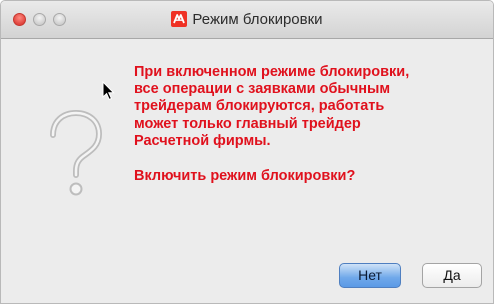 This screenshot has width=494, height=304. I want to click on window-title-group: Режим блокировки, so click(247, 19).